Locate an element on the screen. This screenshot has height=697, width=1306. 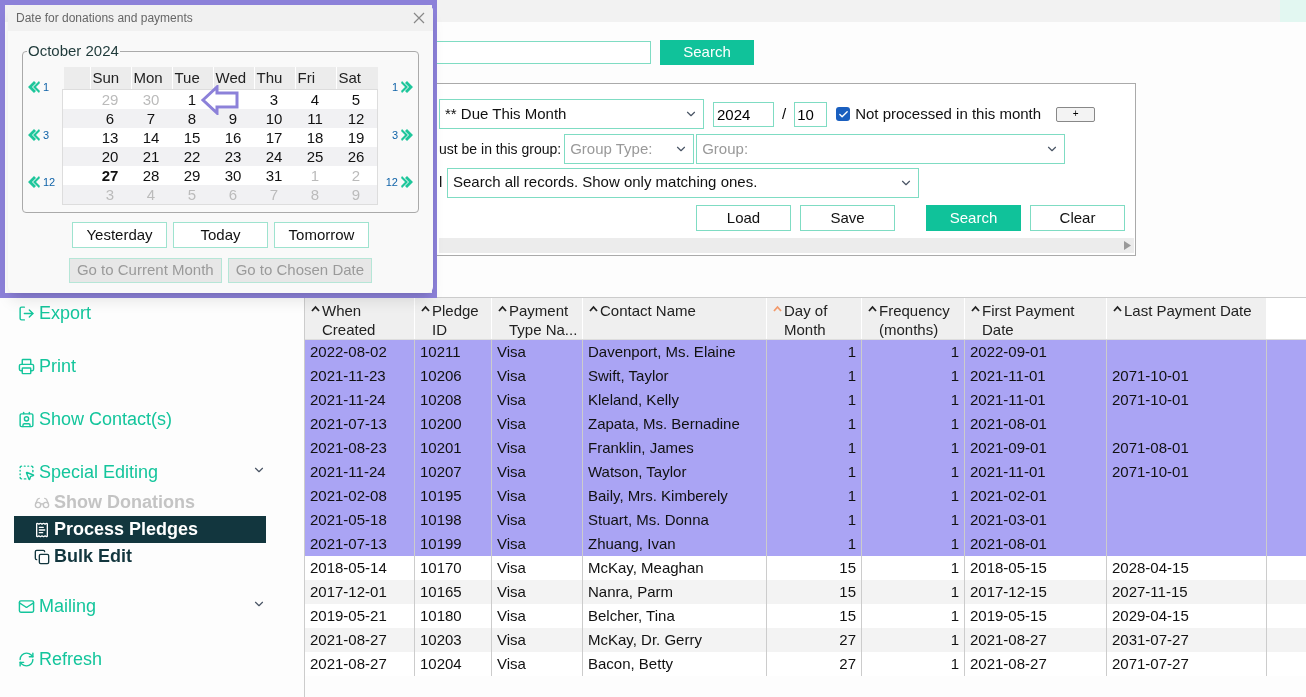
date-shortcut-button: Today is located at coordinates (220, 235).